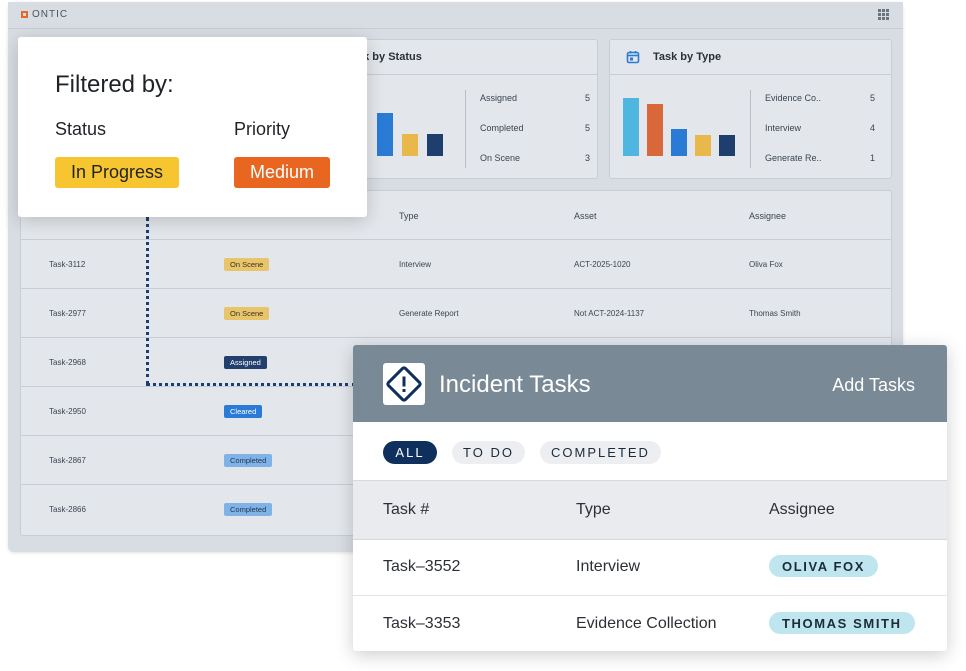  What do you see at coordinates (775, 313) in the screenshot?
I see `task-assignee: Thomas Smith` at bounding box center [775, 313].